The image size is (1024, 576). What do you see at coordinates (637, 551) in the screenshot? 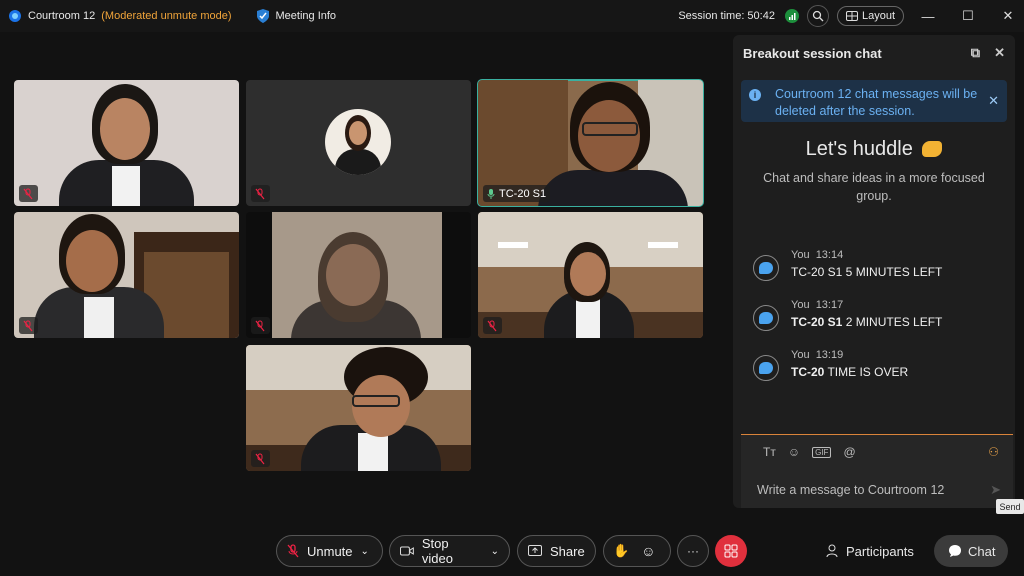
I see `reactions-group: ✋ ☺` at bounding box center [637, 551].